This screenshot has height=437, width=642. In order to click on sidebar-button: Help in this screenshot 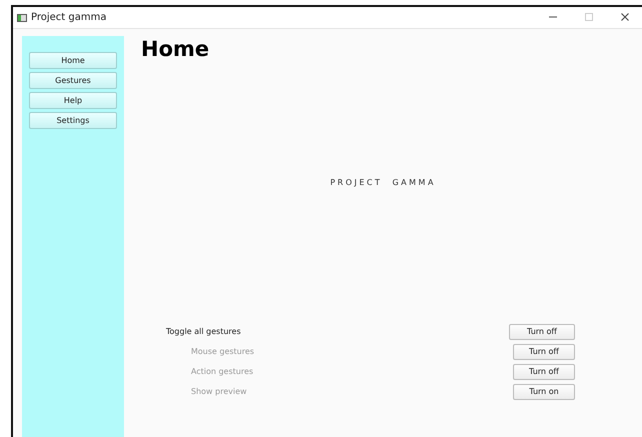, I will do `click(73, 100)`.